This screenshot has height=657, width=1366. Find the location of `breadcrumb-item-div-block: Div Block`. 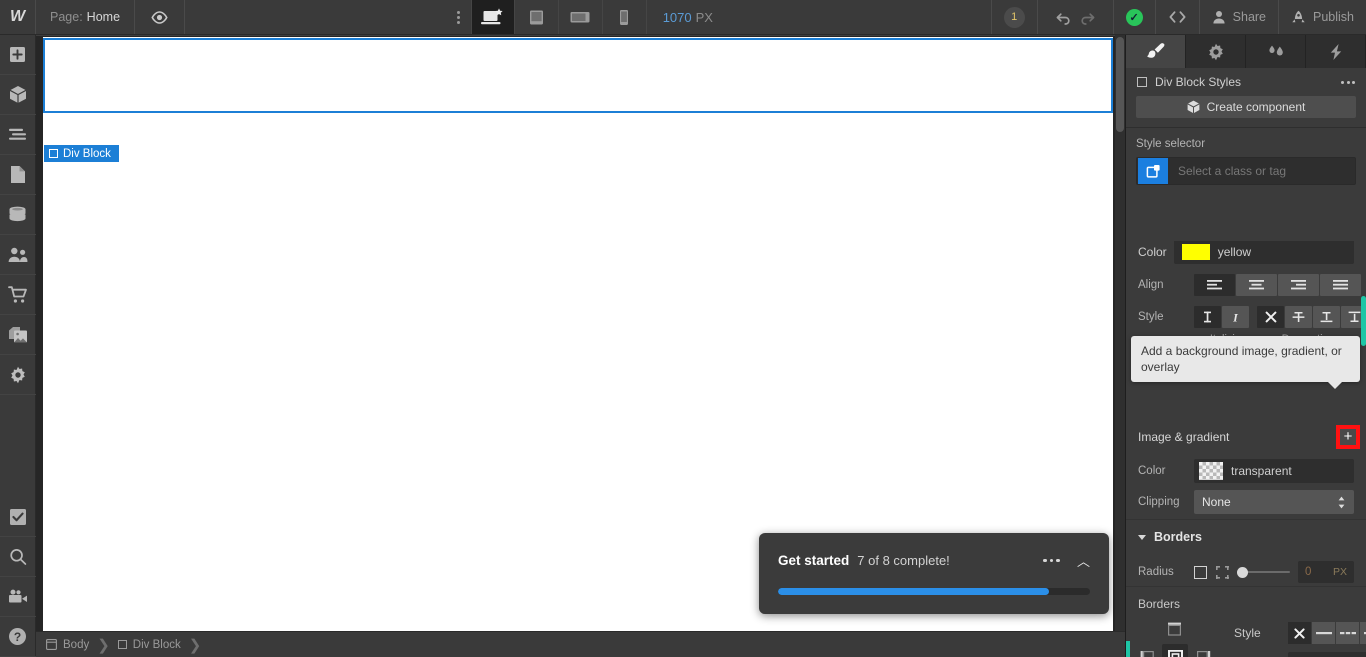

breadcrumb-item-div-block: Div Block is located at coordinates (151, 645).